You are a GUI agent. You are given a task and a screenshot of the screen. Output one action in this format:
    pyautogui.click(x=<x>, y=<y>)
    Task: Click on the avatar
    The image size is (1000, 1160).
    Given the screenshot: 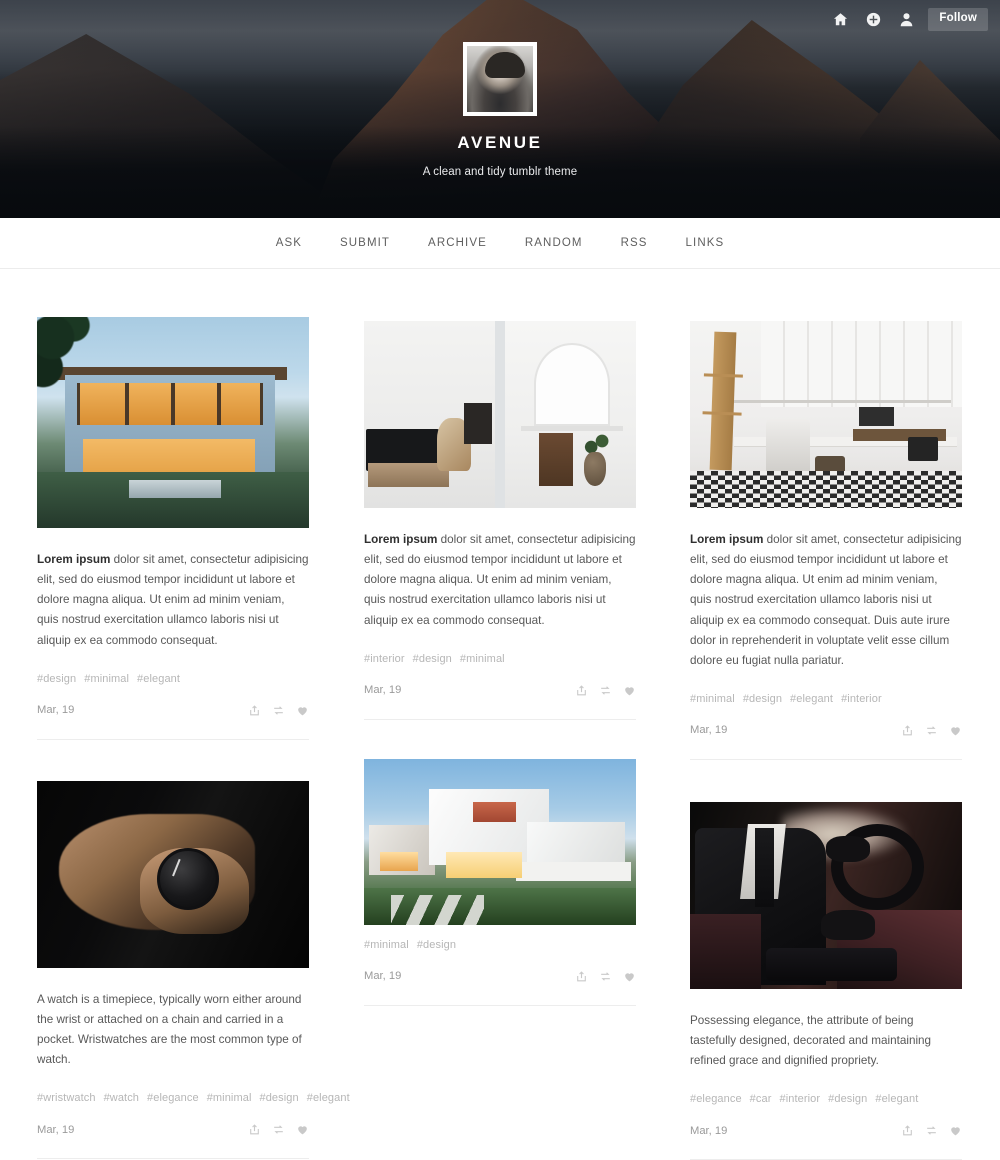 What is the action you would take?
    pyautogui.click(x=500, y=79)
    